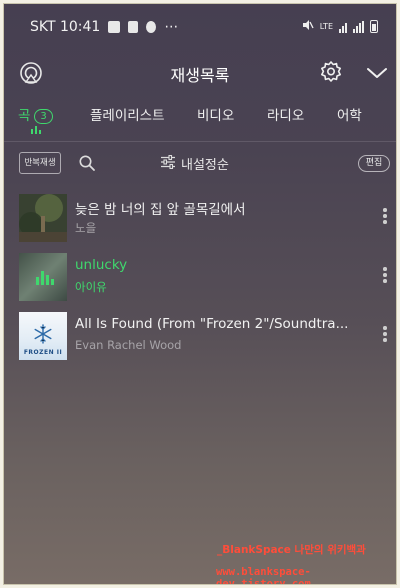 This screenshot has width=400, height=588. I want to click on snowflake-icon, so click(43, 334).